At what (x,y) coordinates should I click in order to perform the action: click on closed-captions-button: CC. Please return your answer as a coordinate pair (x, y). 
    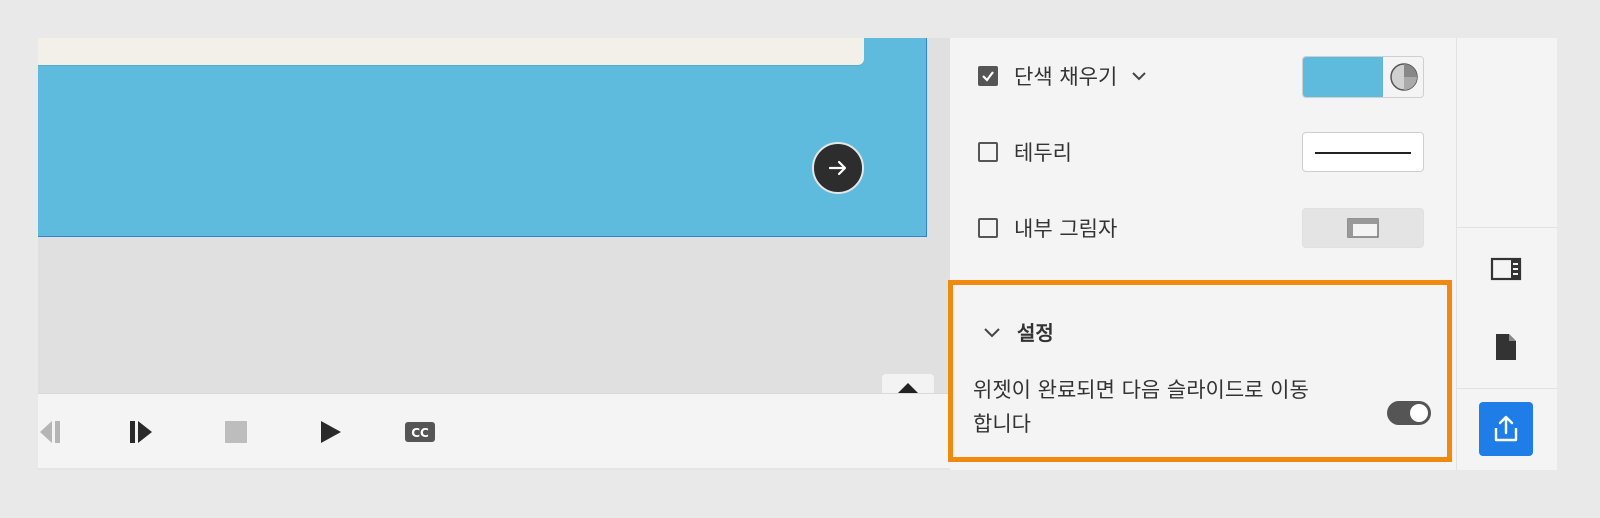
    Looking at the image, I should click on (420, 432).